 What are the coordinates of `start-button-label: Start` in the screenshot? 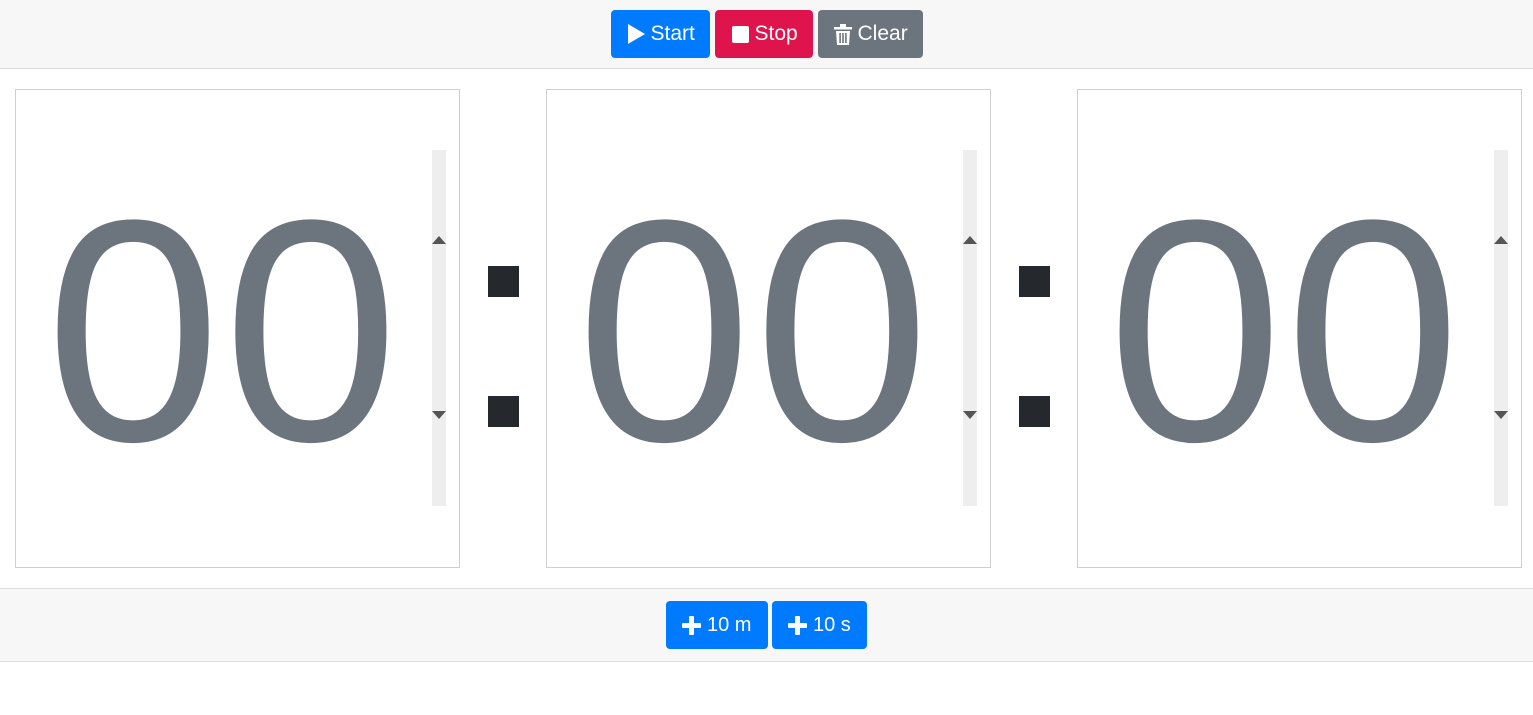 It's located at (672, 33).